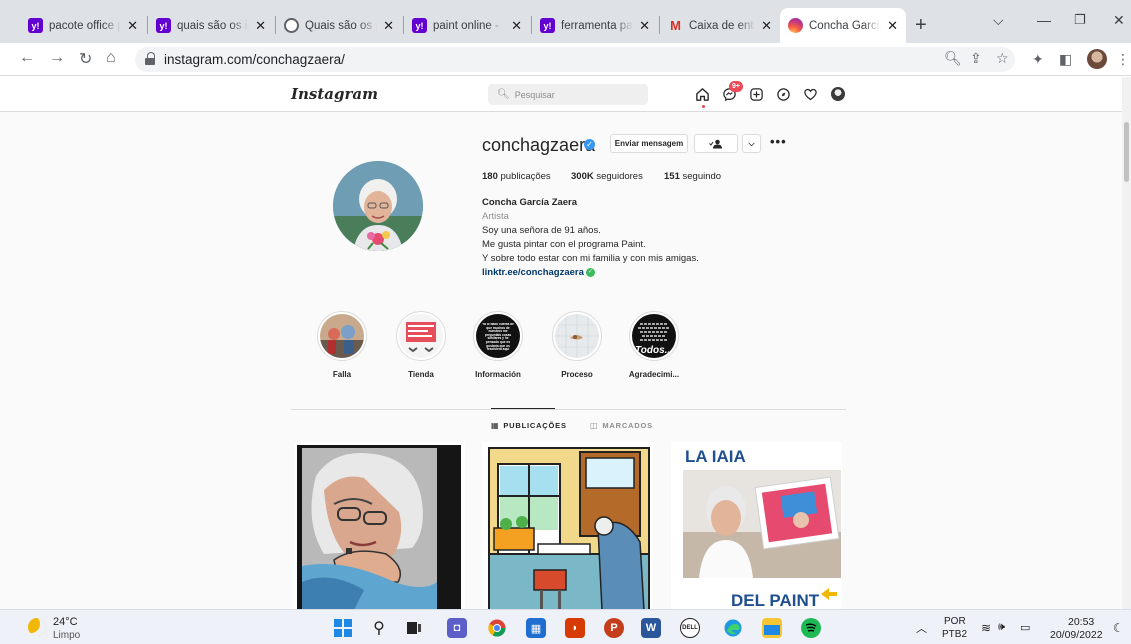 The image size is (1131, 644). What do you see at coordinates (1038, 59) in the screenshot?
I see `extensions-icon: ✦` at bounding box center [1038, 59].